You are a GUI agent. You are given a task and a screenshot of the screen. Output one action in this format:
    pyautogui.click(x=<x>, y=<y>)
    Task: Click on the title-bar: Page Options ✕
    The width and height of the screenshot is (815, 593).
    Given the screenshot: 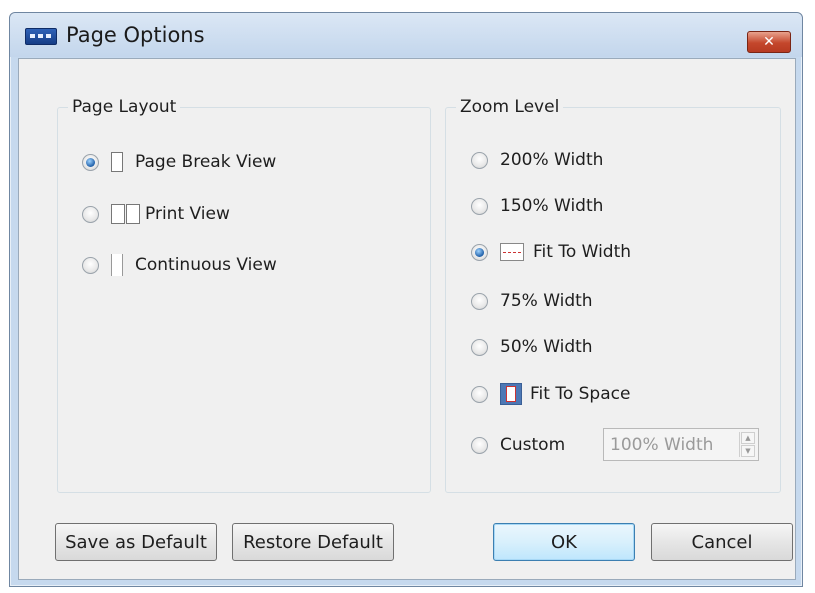 What is the action you would take?
    pyautogui.click(x=406, y=35)
    